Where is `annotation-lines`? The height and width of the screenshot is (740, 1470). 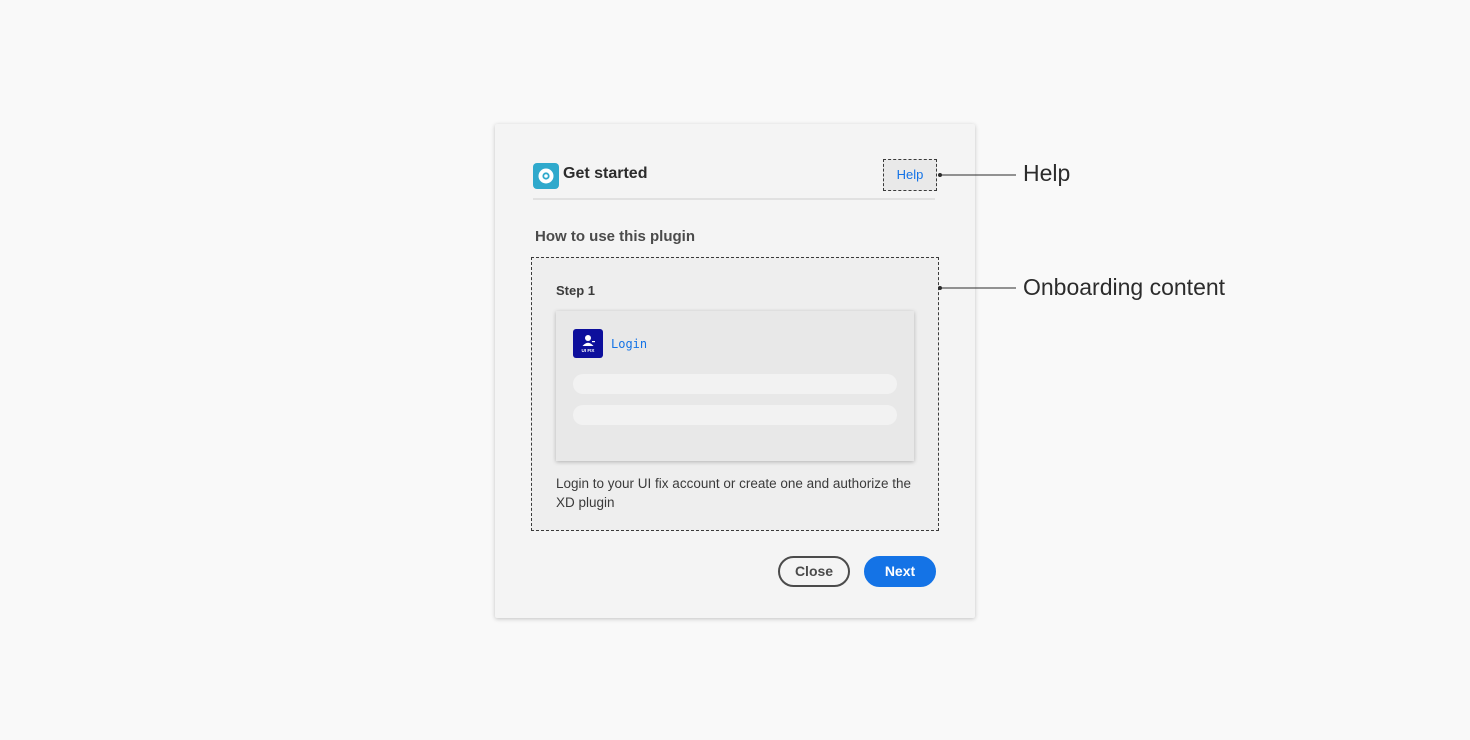 annotation-lines is located at coordinates (977, 231).